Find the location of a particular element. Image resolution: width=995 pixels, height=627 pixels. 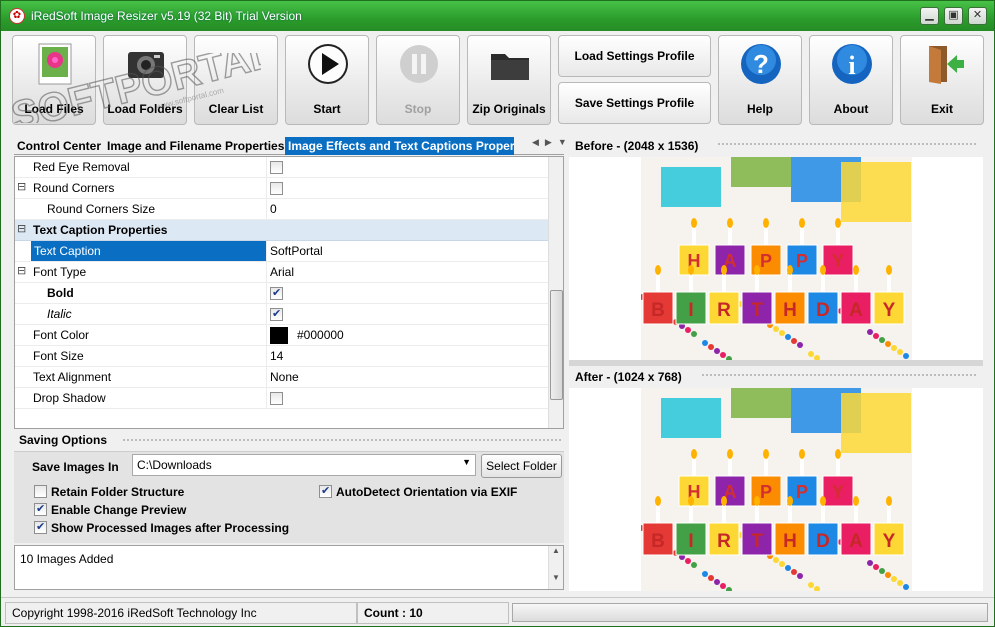

prop-name: Text Alignment is located at coordinates (72, 377).